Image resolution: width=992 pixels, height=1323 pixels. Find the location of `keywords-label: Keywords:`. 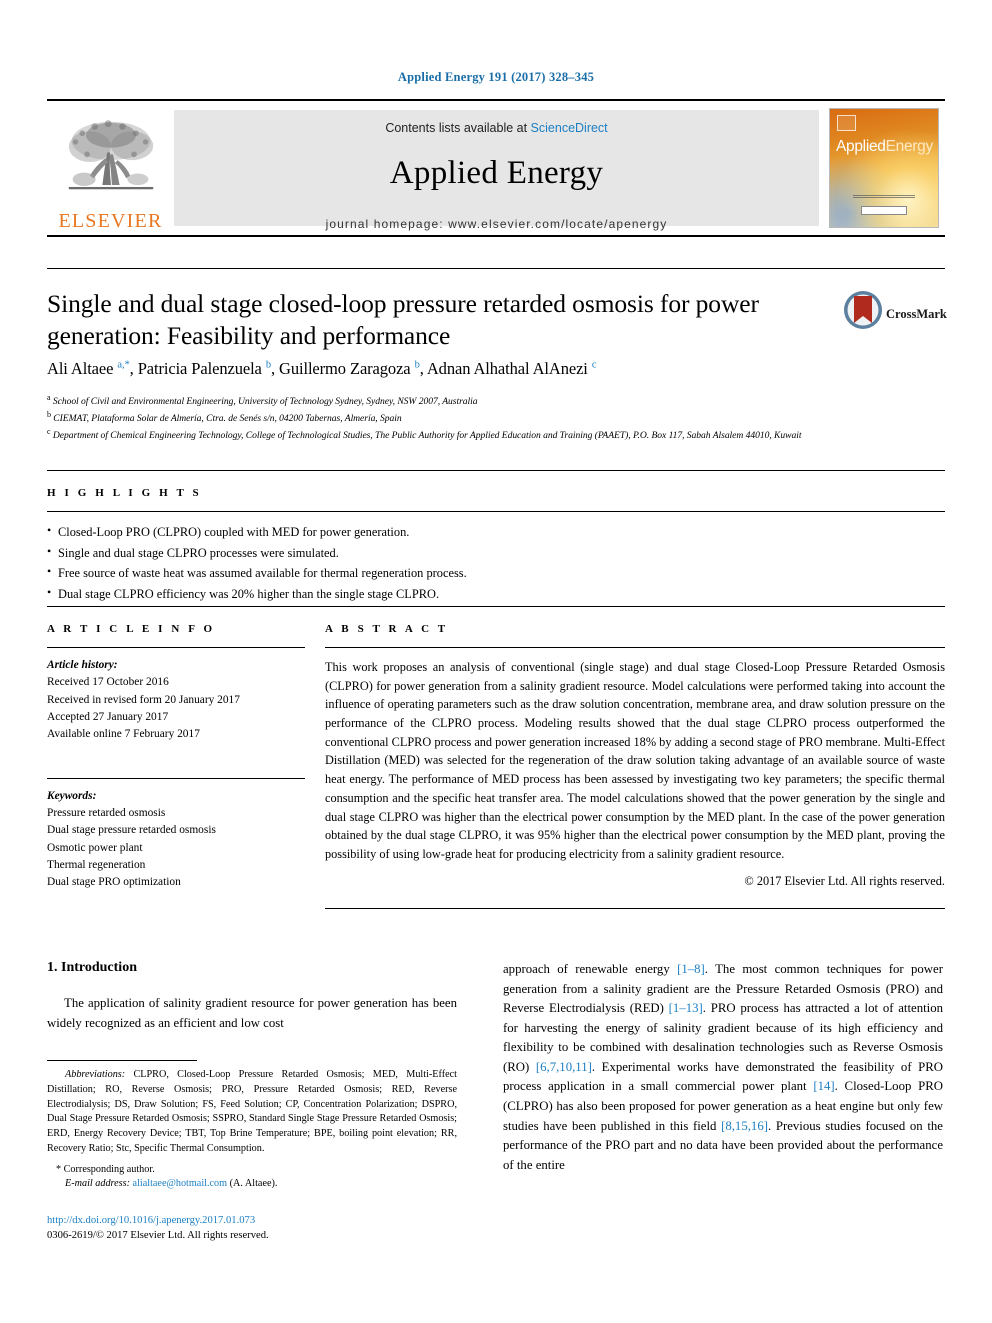

keywords-label: Keywords: is located at coordinates (72, 795).